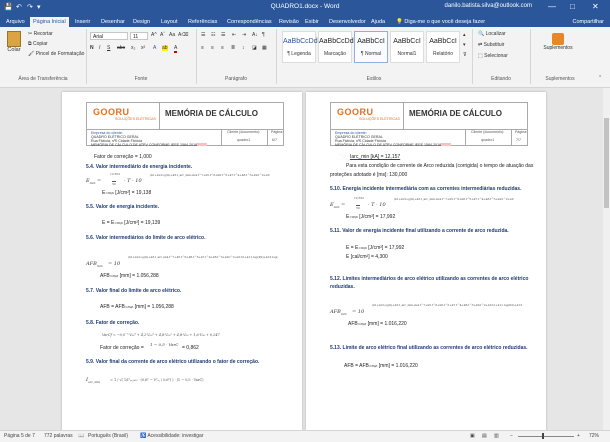  I want to click on borders-icon: ▦, so click(264, 48).